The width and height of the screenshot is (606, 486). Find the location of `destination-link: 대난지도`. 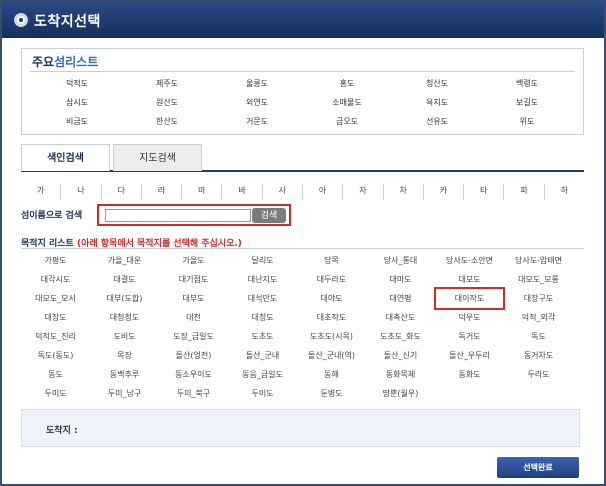

destination-link: 대난지도 is located at coordinates (262, 279).